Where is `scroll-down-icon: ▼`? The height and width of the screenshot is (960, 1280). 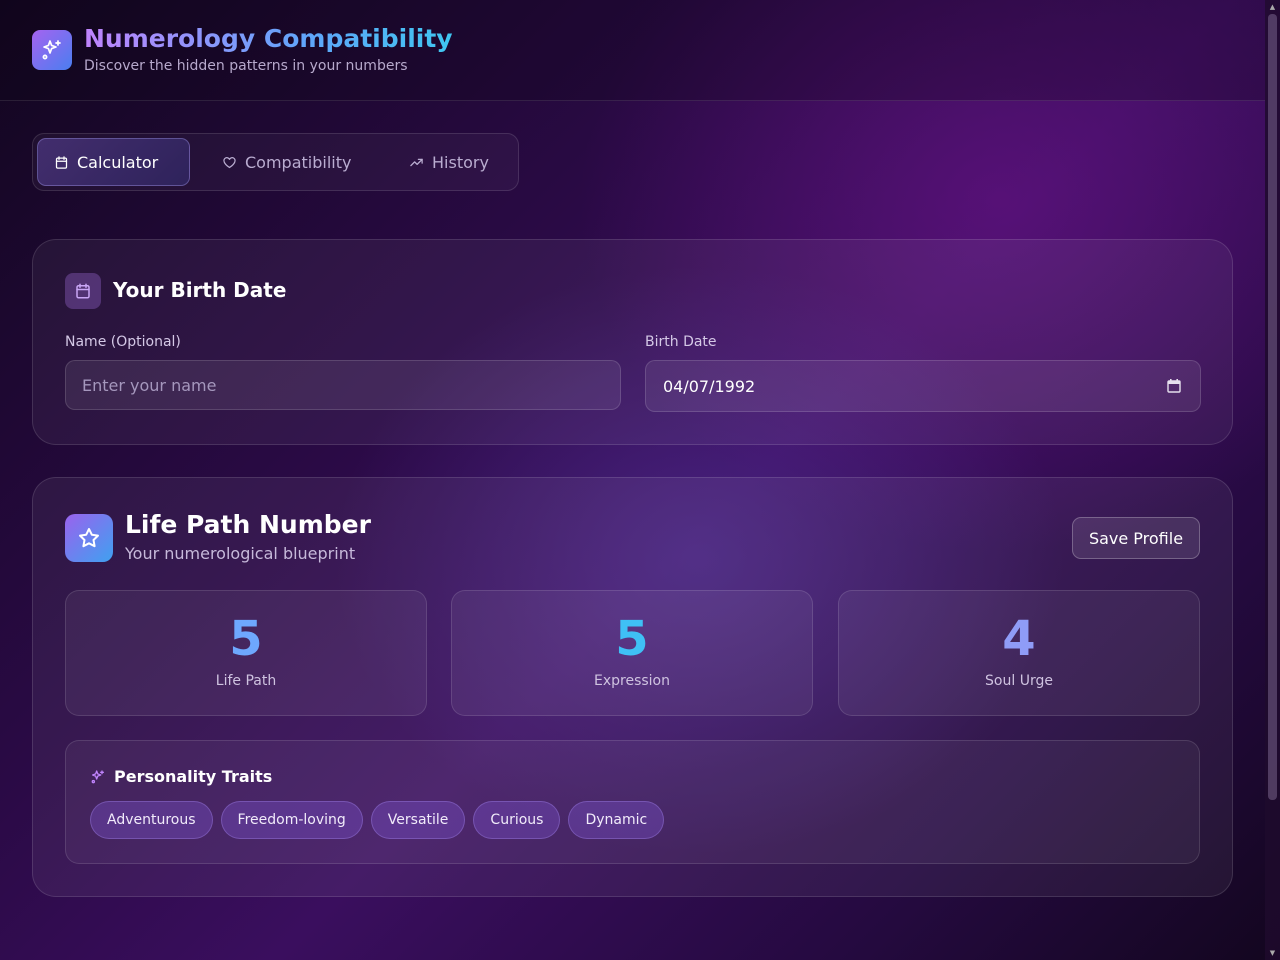
scroll-down-icon: ▼ is located at coordinates (1272, 953).